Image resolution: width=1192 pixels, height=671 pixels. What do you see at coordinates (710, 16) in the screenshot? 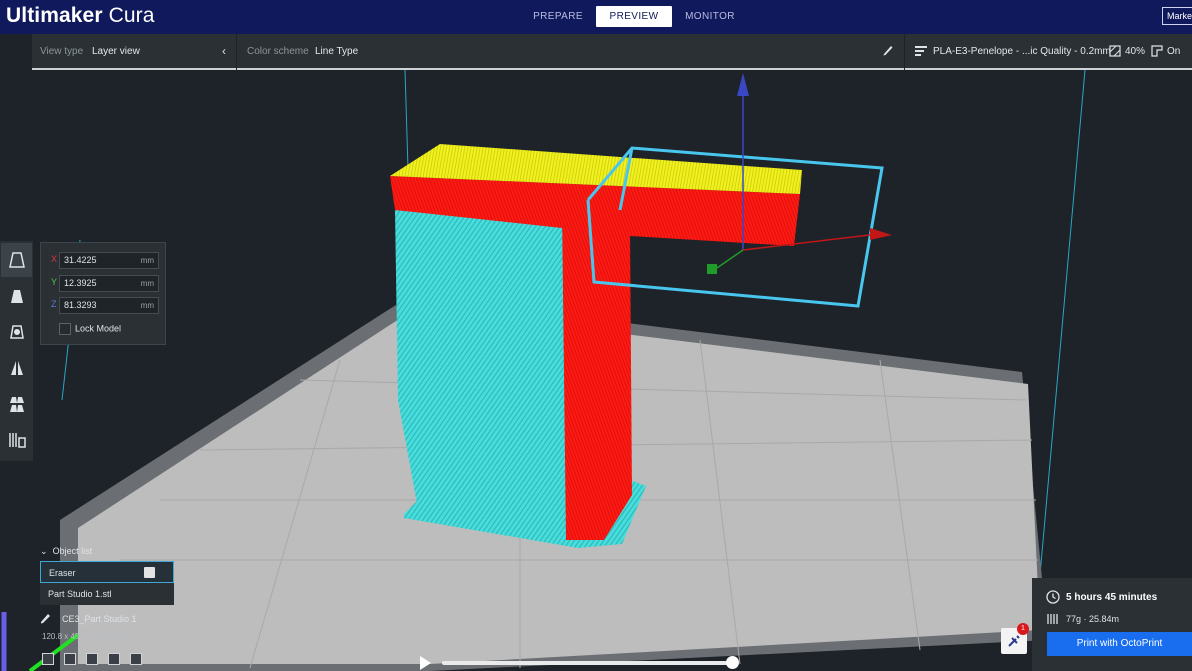
I see `tab-monitor: MONITOR` at bounding box center [710, 16].